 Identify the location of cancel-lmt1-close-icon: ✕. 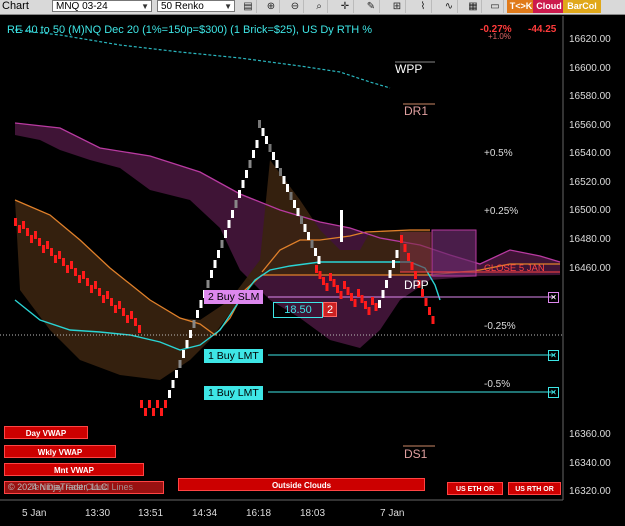
(553, 355).